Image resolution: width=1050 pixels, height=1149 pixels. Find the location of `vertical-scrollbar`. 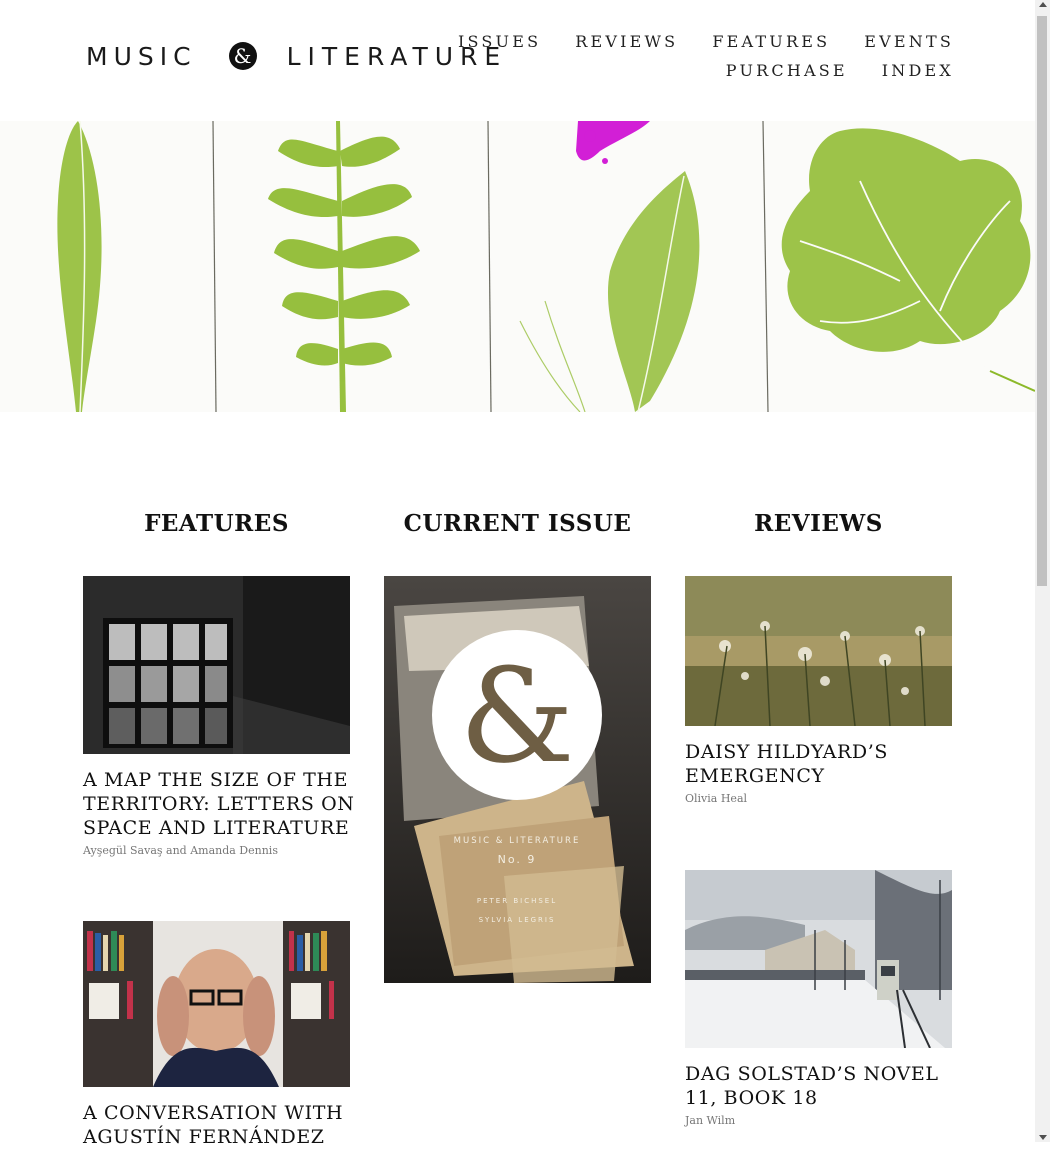

vertical-scrollbar is located at coordinates (1042, 571).